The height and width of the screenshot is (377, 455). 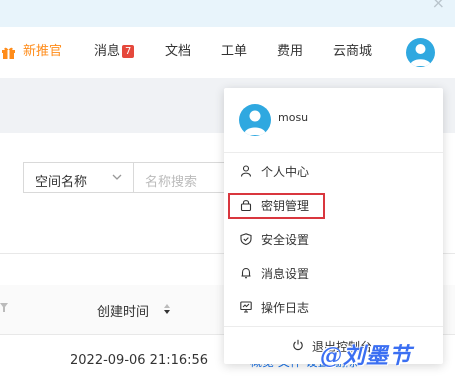 I want to click on scope-select-value: 空间名称, so click(x=61, y=182).